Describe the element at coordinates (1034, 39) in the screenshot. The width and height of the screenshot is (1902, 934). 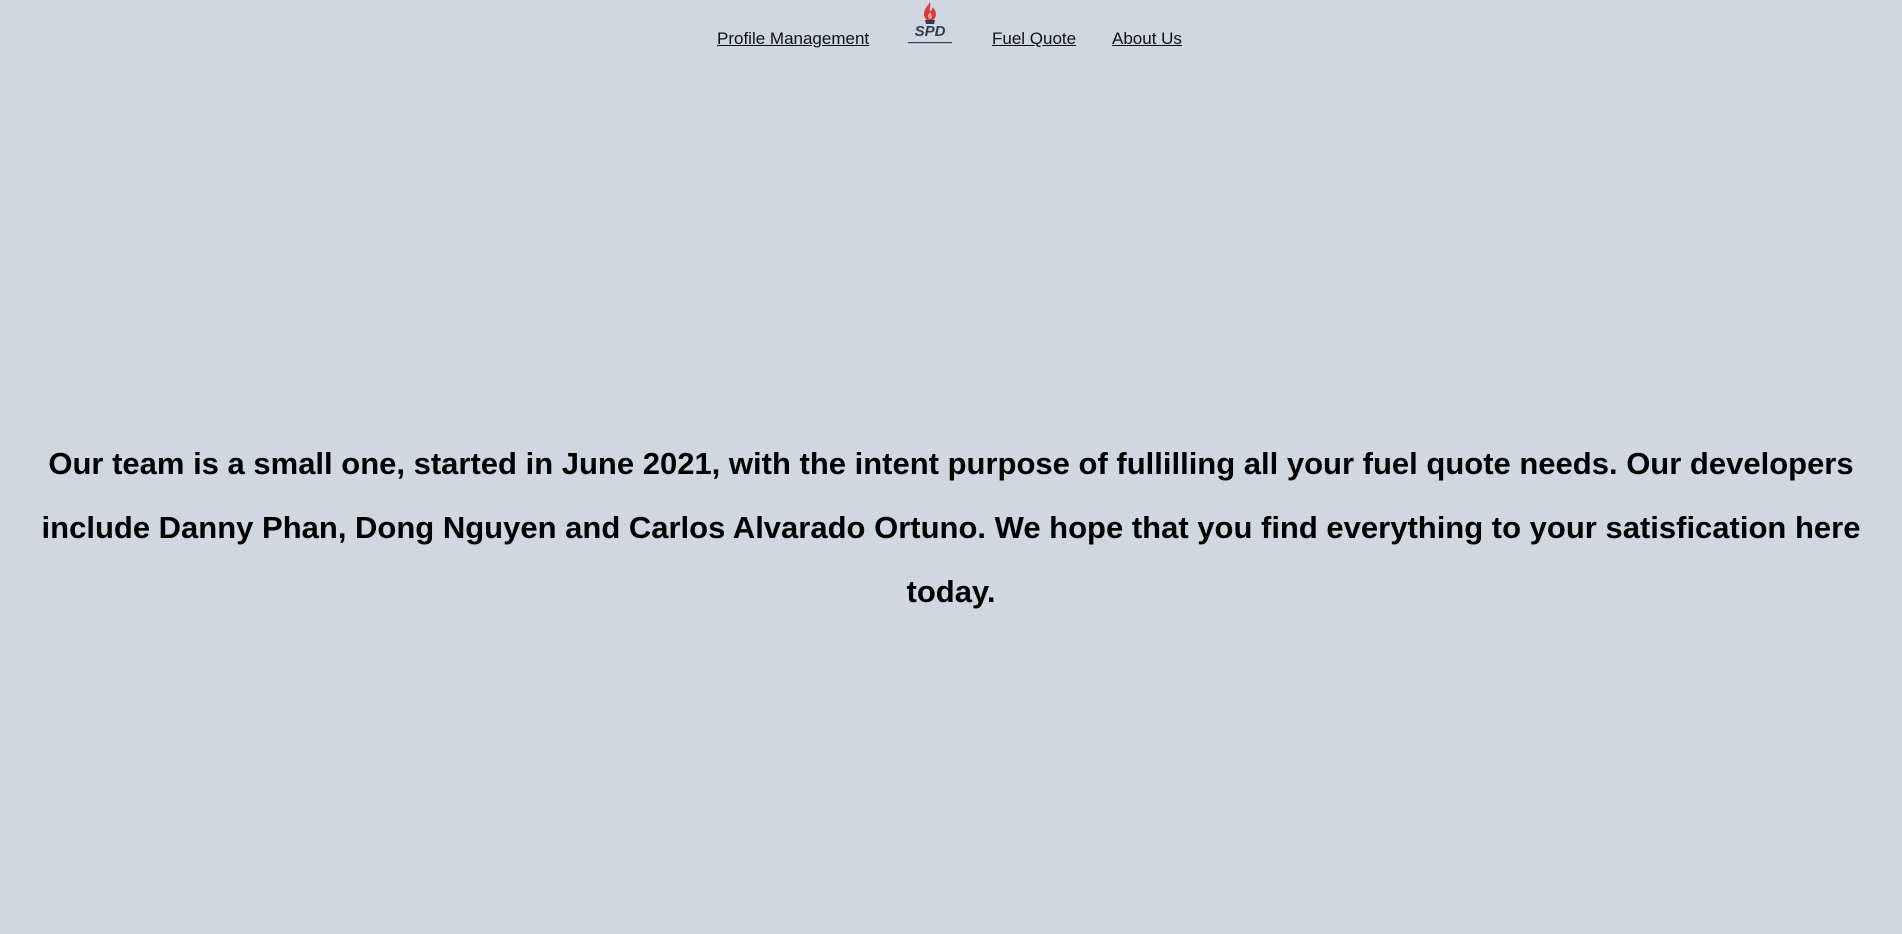
I see `nav-link-fuel-quote: Fuel Quote` at that location.